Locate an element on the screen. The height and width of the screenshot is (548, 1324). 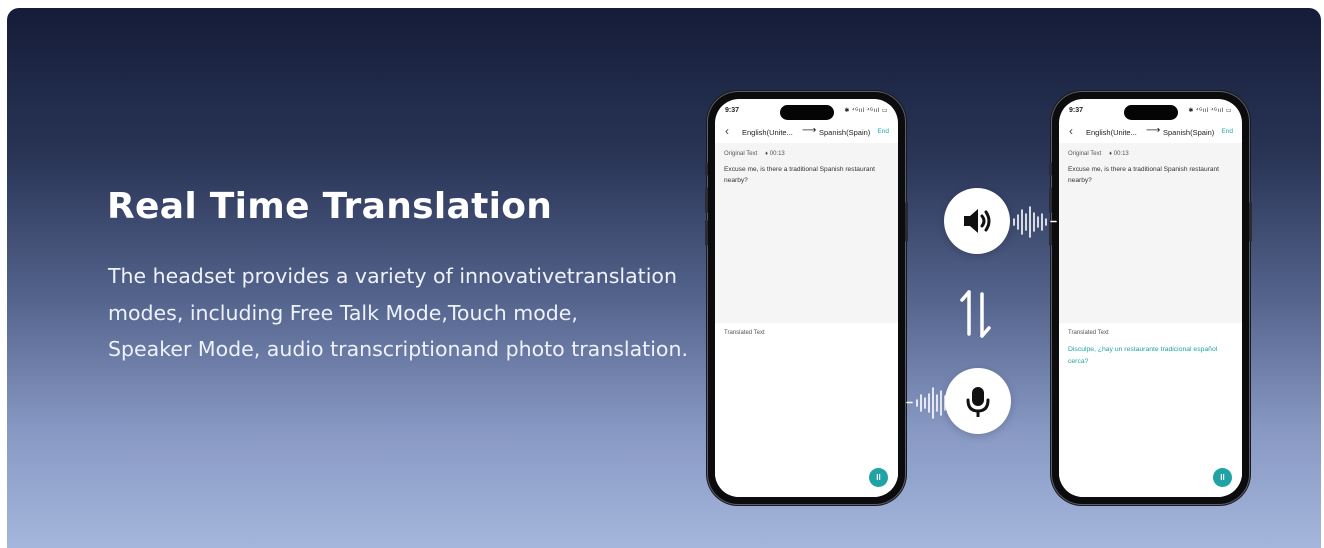
speaker-icon-glyph is located at coordinates (977, 221).